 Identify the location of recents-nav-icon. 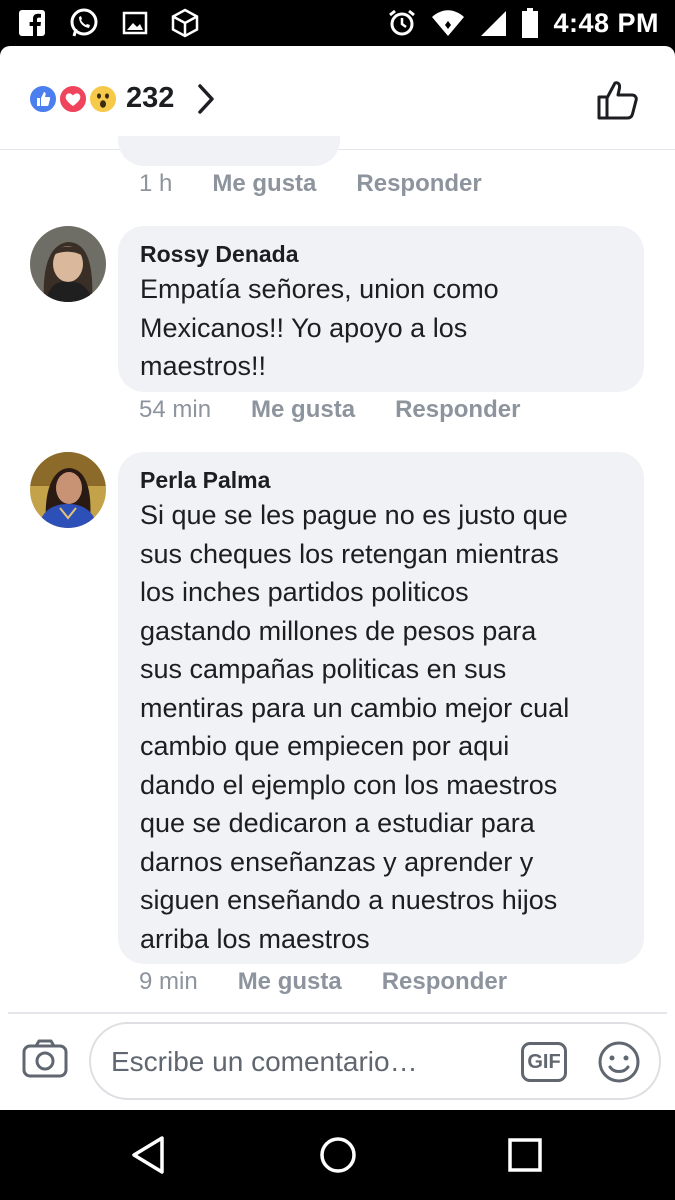
(525, 1155).